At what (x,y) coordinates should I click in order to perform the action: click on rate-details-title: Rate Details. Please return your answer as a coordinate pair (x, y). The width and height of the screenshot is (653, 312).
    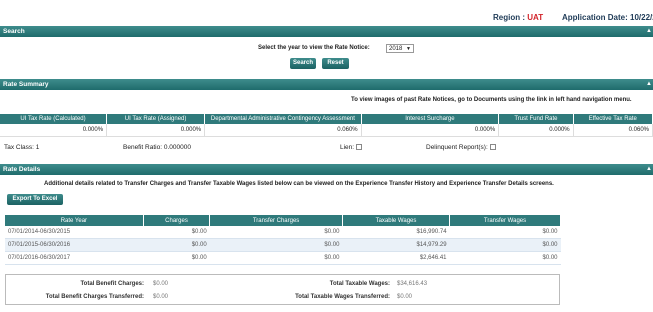
    Looking at the image, I should click on (22, 169).